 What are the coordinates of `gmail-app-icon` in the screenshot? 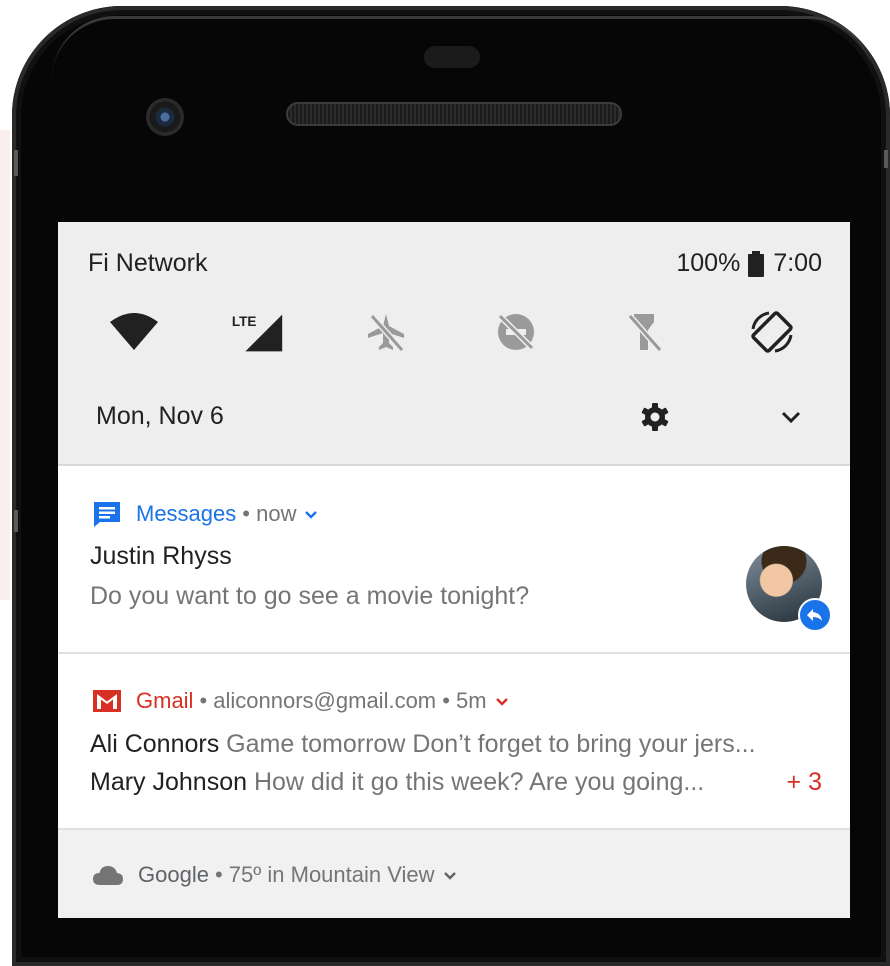 It's located at (107, 701).